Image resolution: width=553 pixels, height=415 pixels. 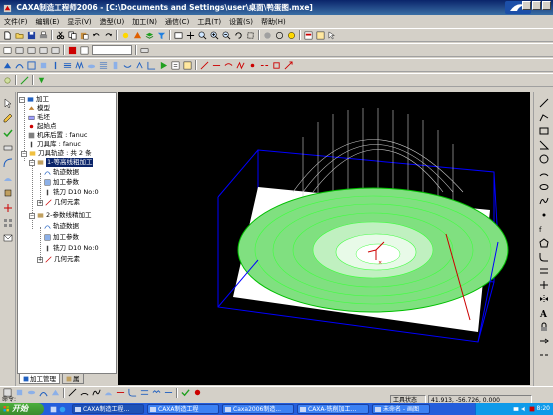 I want to click on parameter-line-icon, so click(x=79, y=65).